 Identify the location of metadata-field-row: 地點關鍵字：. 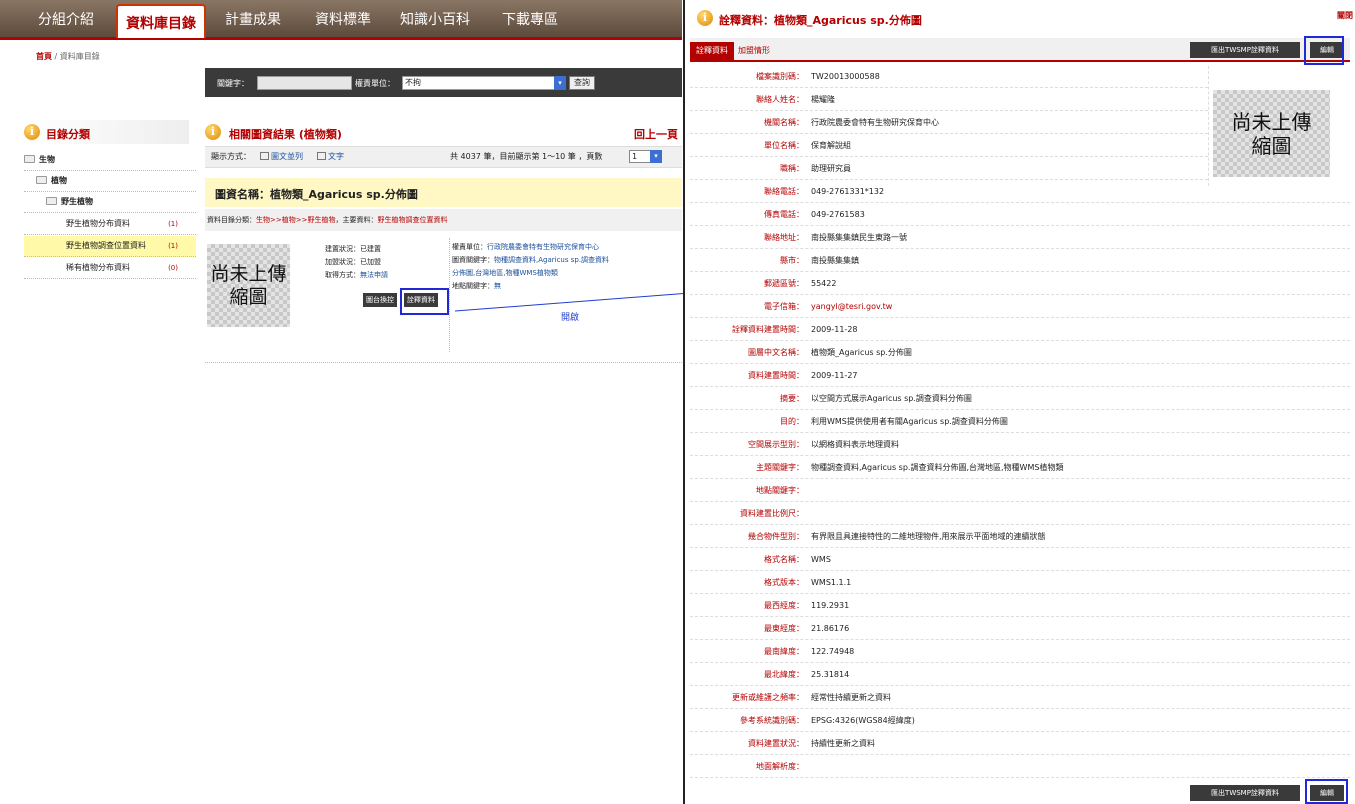
(1020, 491).